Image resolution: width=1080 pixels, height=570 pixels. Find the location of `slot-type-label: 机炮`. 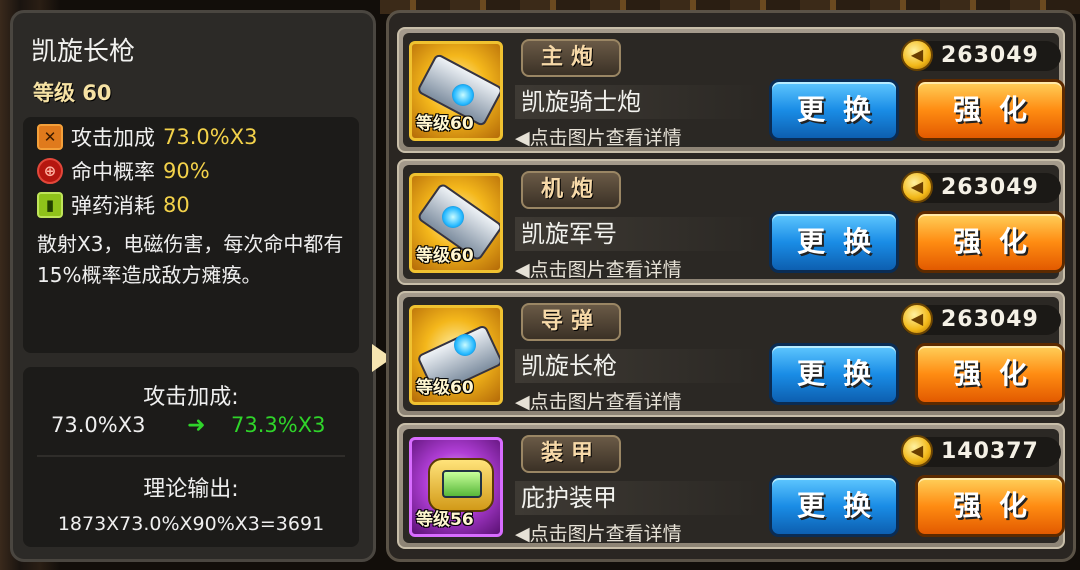

slot-type-label: 机炮 is located at coordinates (571, 190).